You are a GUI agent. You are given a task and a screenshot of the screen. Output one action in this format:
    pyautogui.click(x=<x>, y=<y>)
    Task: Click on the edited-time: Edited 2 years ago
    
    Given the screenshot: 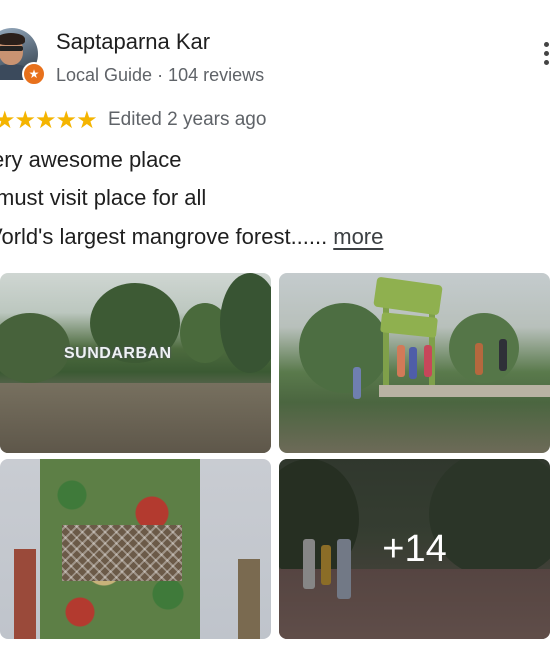 What is the action you would take?
    pyautogui.click(x=187, y=119)
    